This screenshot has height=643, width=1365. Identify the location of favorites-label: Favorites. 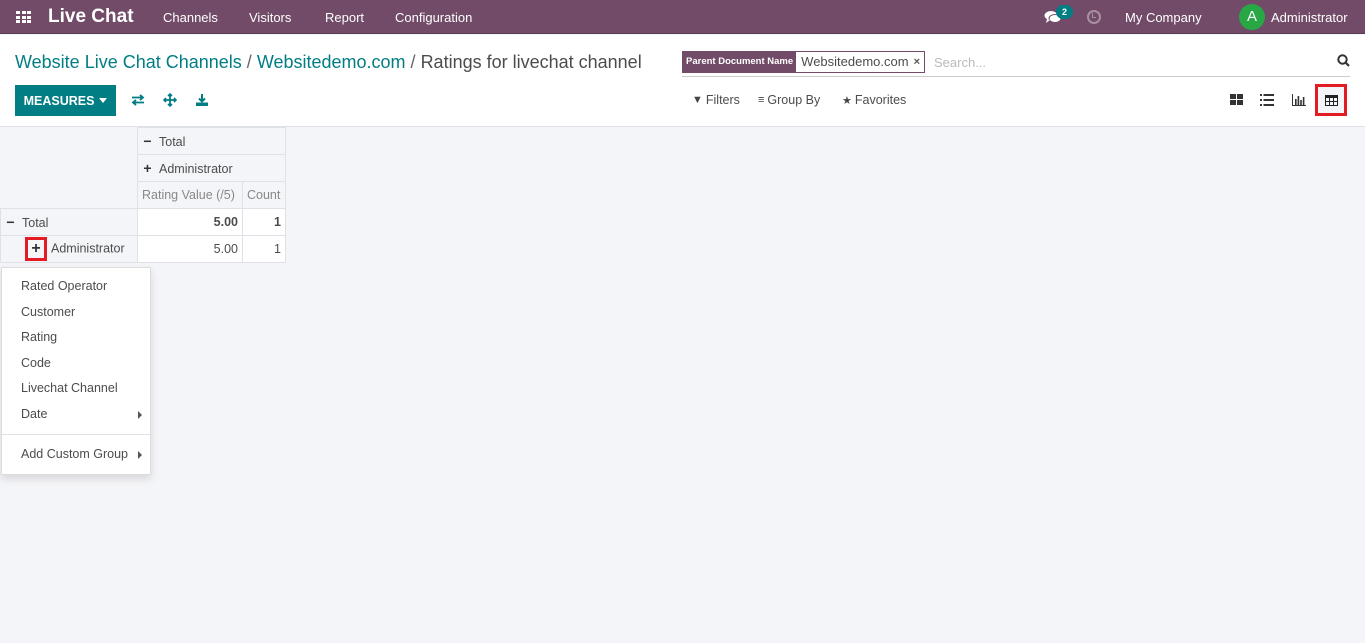
(880, 100).